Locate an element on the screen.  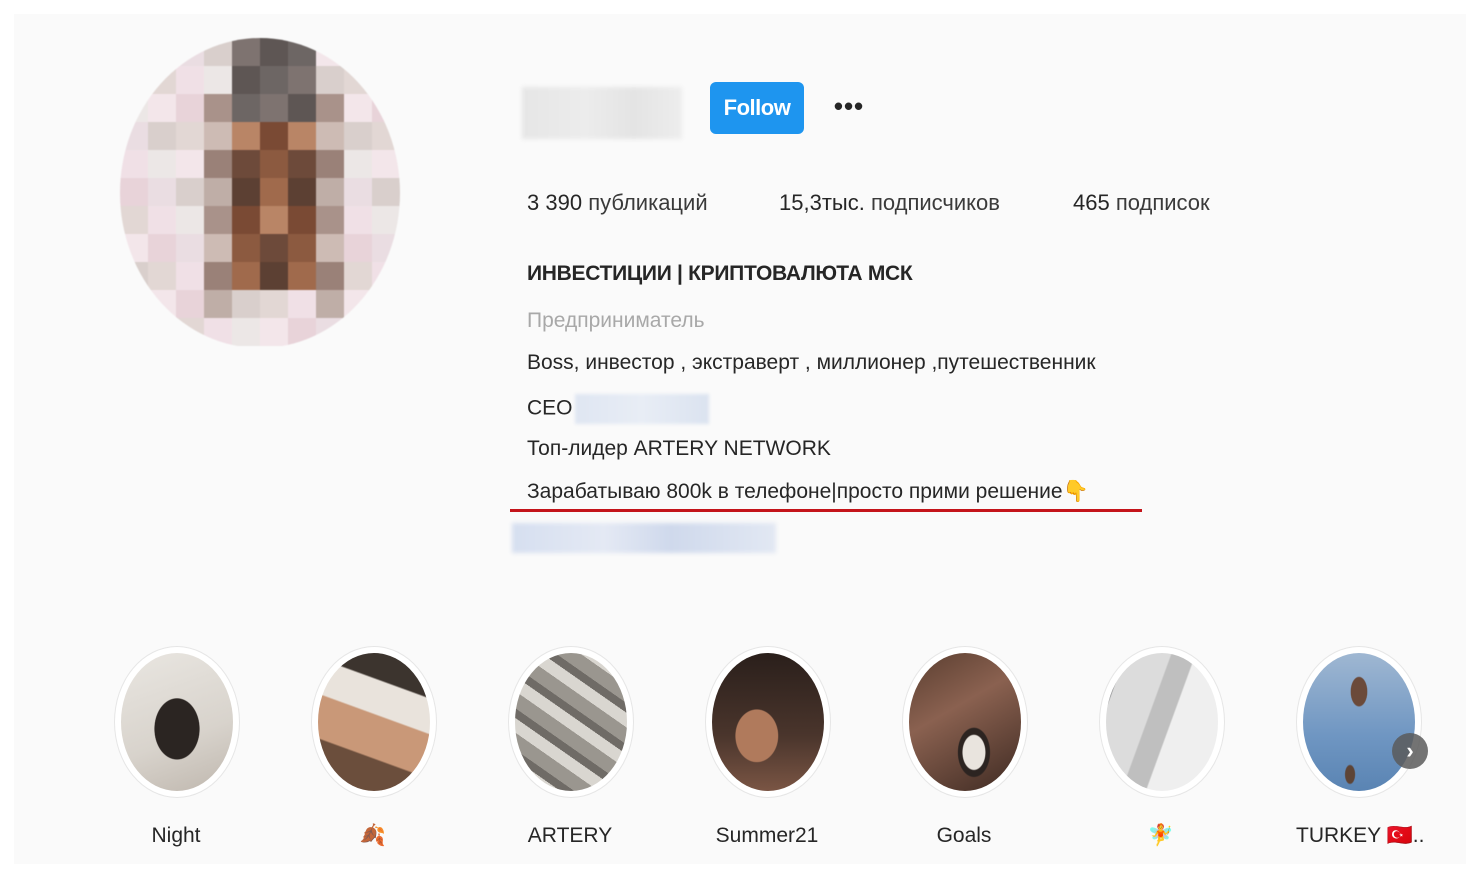
bio-link-redacted is located at coordinates (644, 538).